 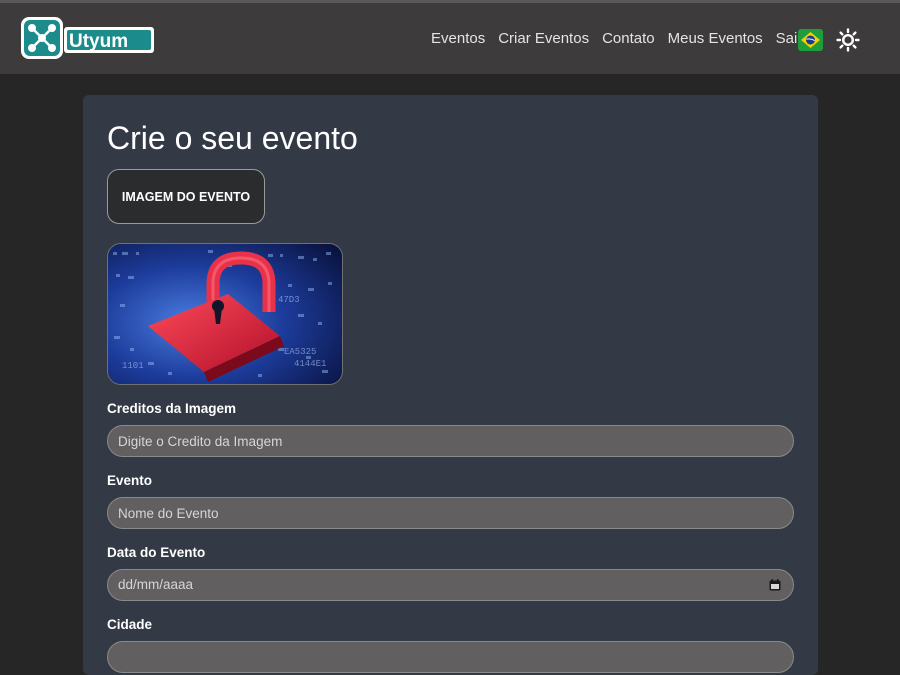 I want to click on event-date-input: dd/mm/aaaa, so click(x=450, y=585).